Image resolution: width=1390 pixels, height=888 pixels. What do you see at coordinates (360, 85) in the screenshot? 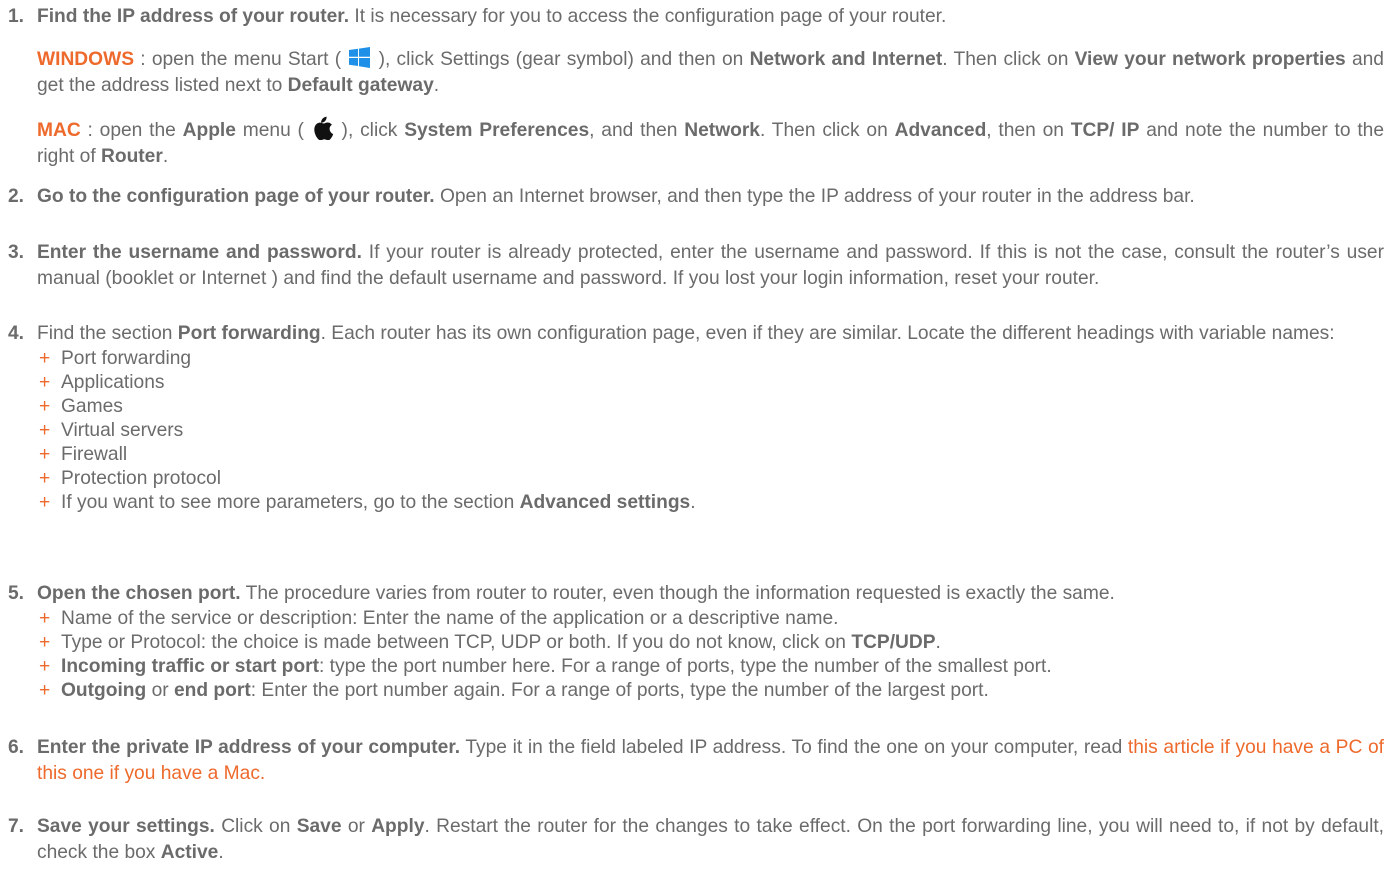
I see `bold-text: Default gateway` at bounding box center [360, 85].